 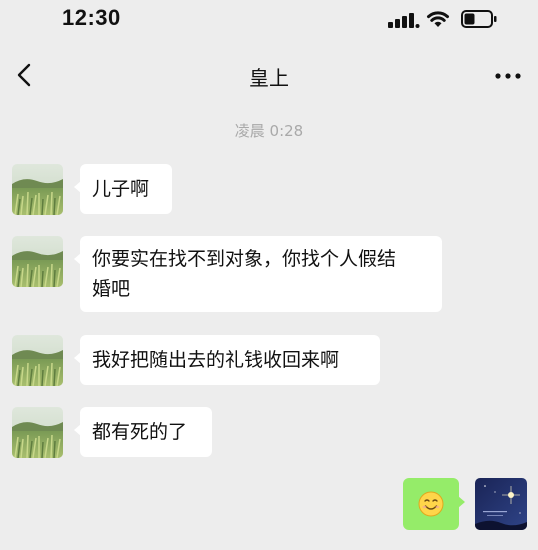 I want to click on chat-title: 皇上, so click(x=269, y=78).